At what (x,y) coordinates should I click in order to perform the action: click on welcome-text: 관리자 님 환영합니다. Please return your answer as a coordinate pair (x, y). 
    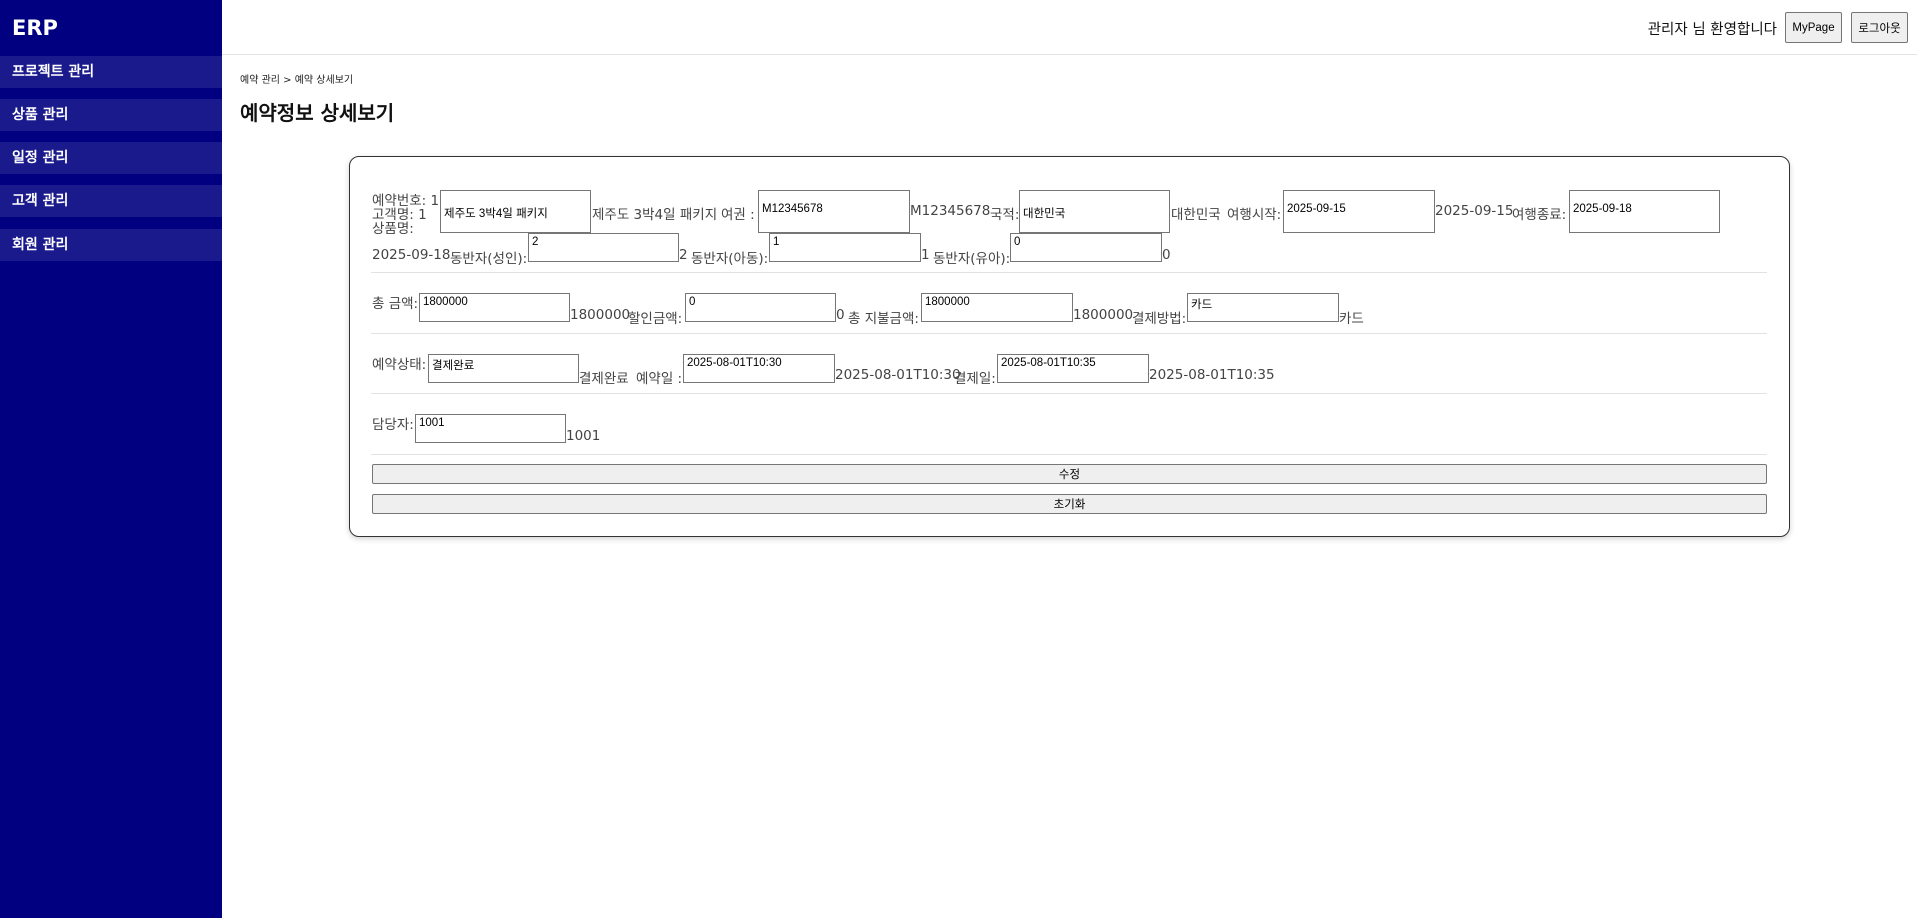
    Looking at the image, I should click on (1712, 30).